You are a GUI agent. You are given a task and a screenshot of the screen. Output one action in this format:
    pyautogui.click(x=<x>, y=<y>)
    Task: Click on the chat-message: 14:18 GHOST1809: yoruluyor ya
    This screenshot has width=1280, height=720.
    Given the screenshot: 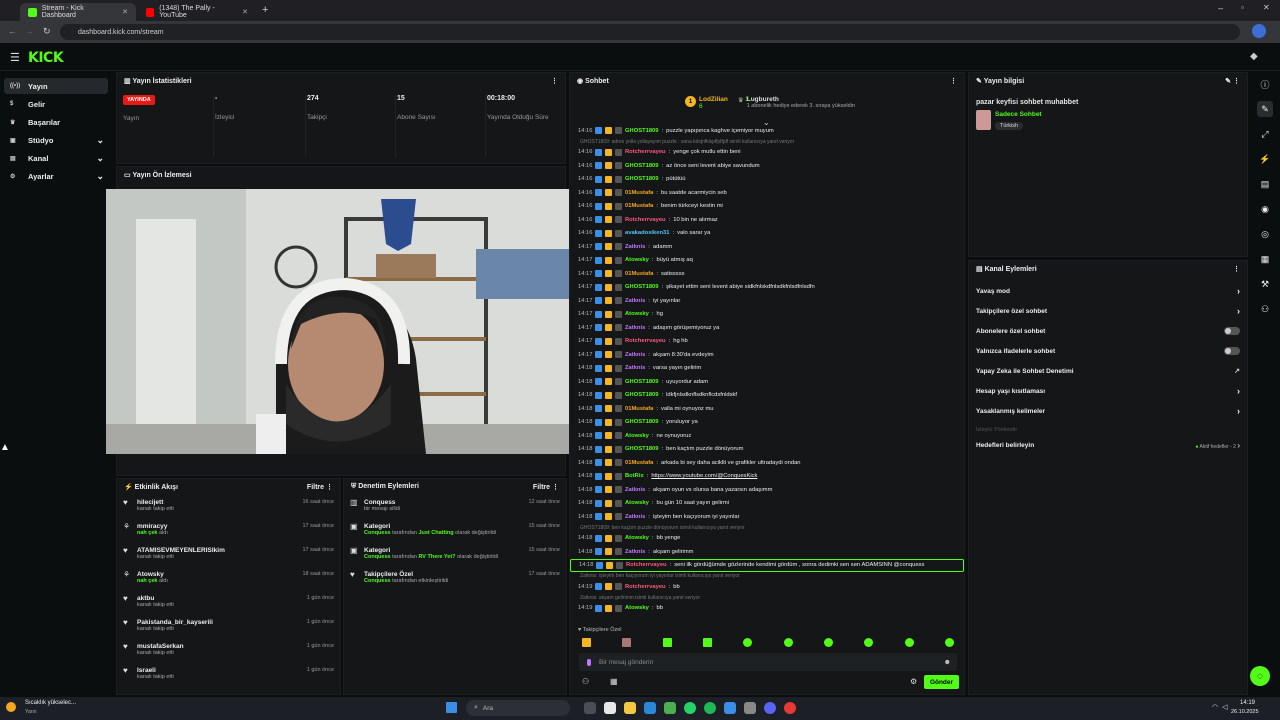 What is the action you would take?
    pyautogui.click(x=767, y=423)
    